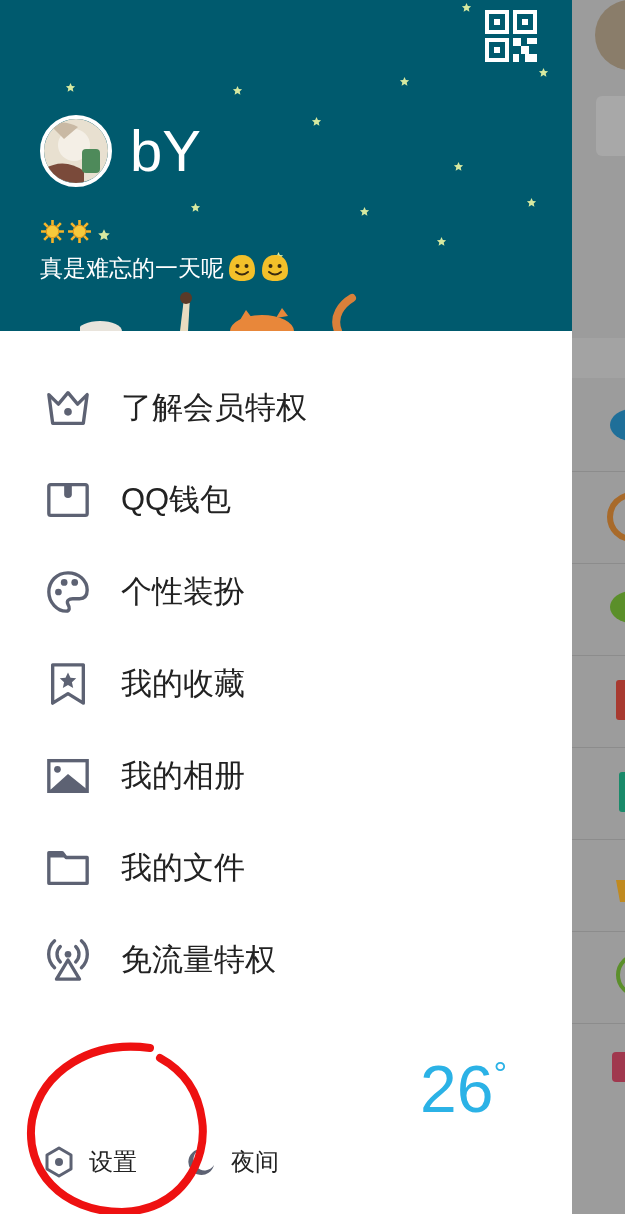 The width and height of the screenshot is (625, 1214). Describe the element at coordinates (500, 1073) in the screenshot. I see `degree-sign: °` at that location.